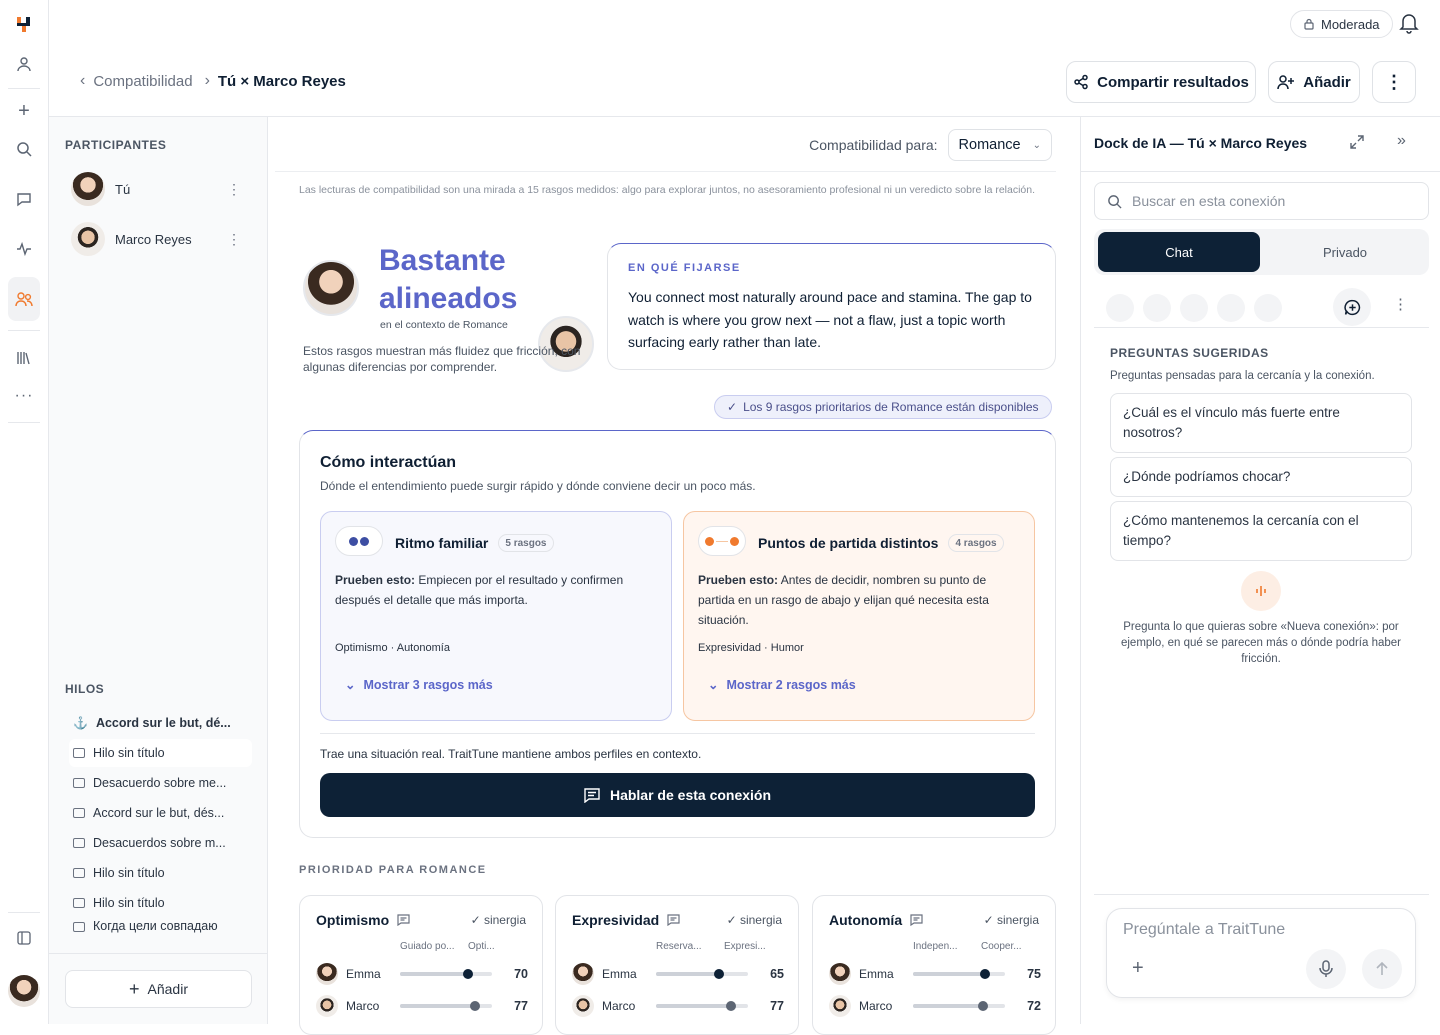 Image resolution: width=1440 pixels, height=1035 pixels. I want to click on starts-traits: Expresividad · Humor, so click(751, 648).